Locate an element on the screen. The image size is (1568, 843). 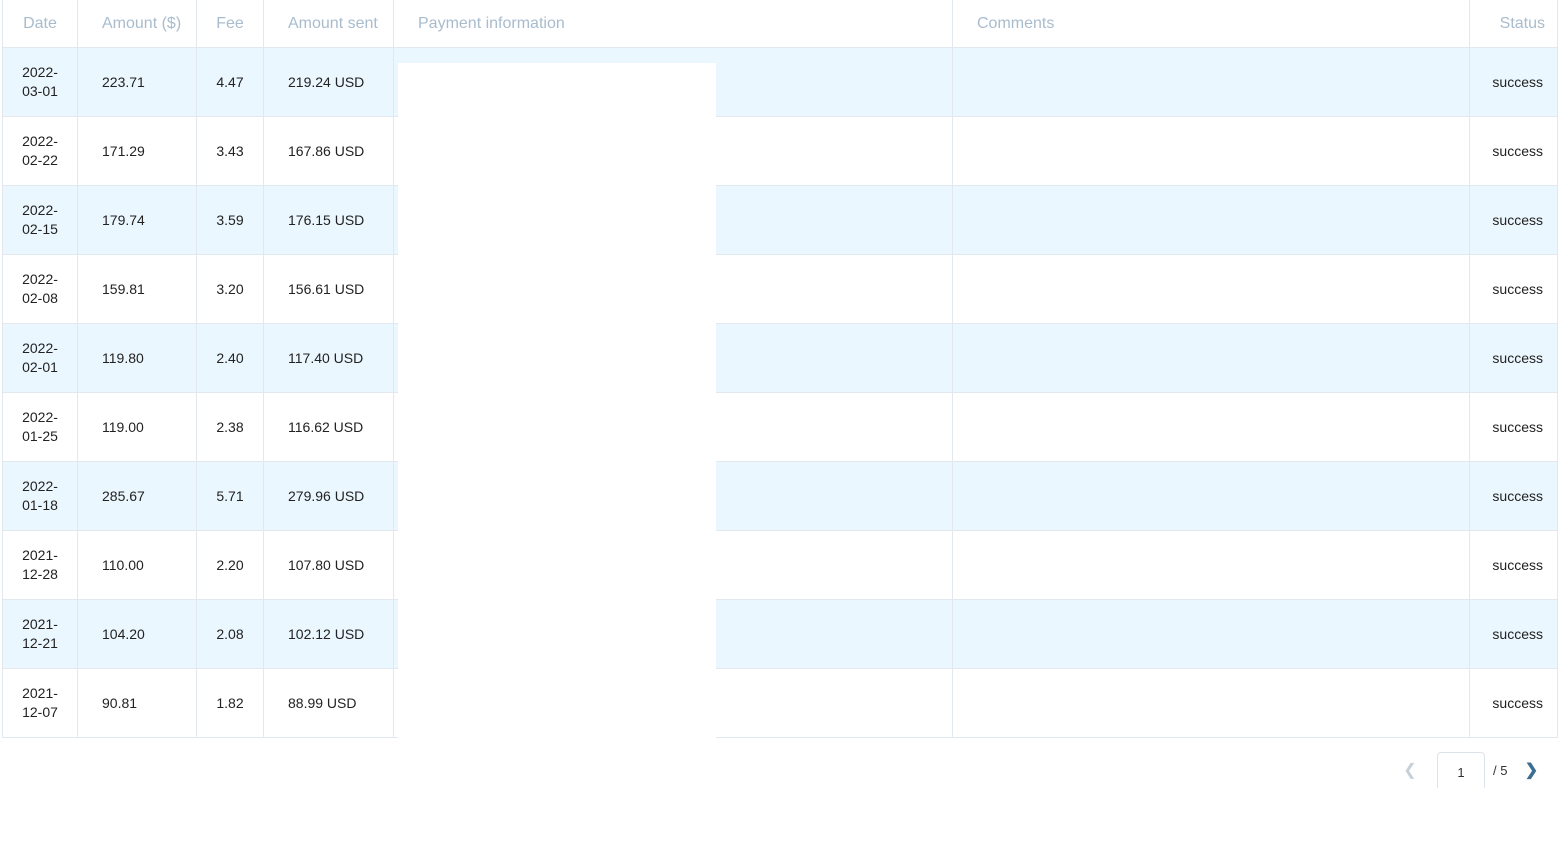
fee-cell: 3.20 is located at coordinates (230, 289).